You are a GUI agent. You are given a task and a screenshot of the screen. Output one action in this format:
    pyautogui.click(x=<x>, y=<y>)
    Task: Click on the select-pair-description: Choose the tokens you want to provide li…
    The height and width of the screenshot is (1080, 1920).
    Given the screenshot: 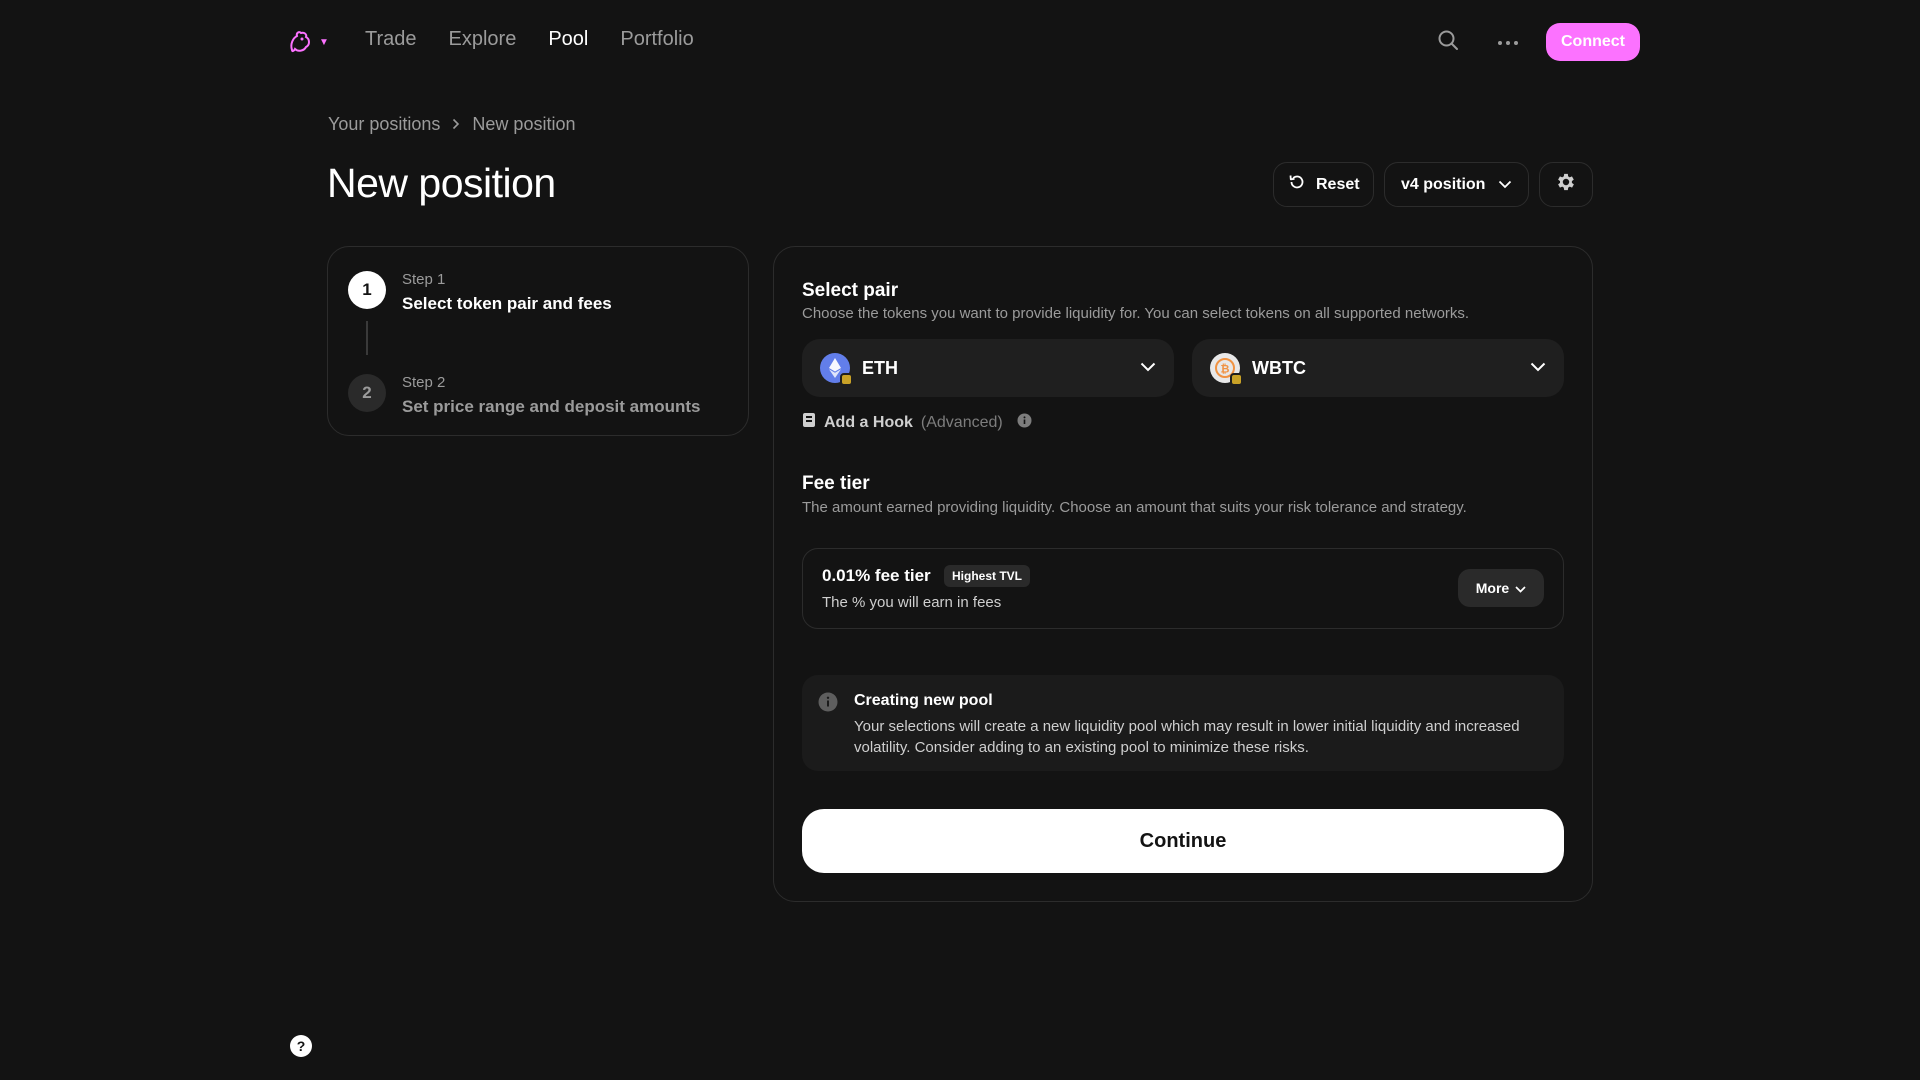 What is the action you would take?
    pyautogui.click(x=1136, y=313)
    